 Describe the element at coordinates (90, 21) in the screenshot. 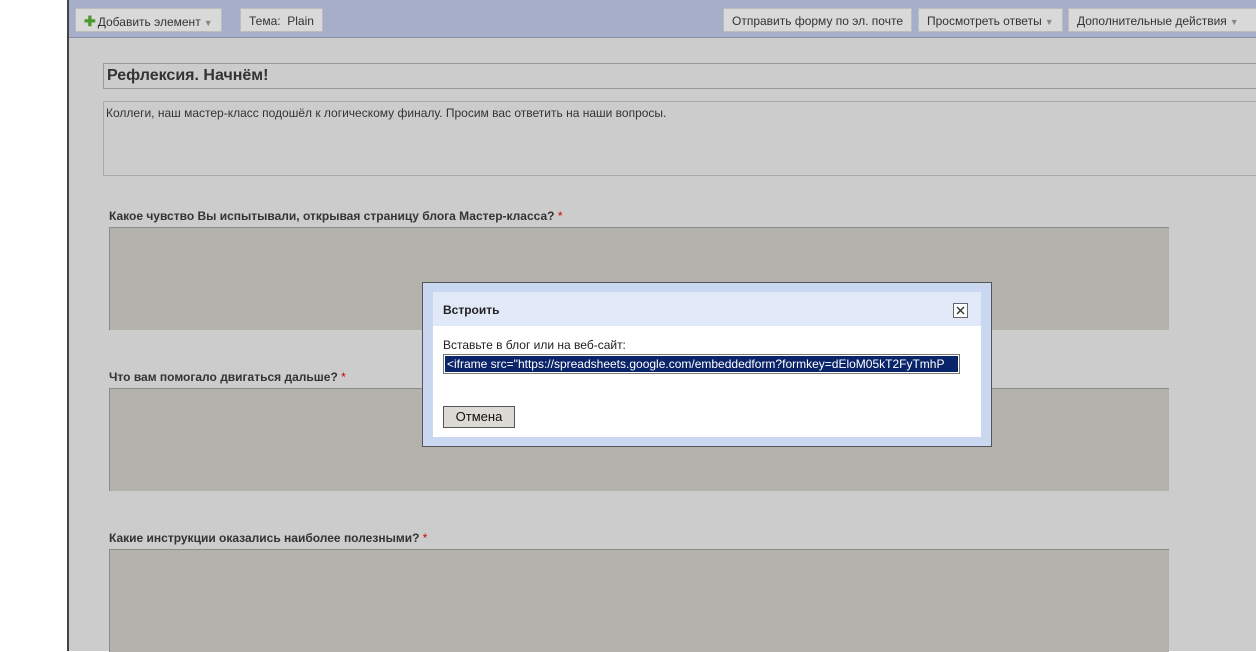

I see `plus-icon: ✚` at that location.